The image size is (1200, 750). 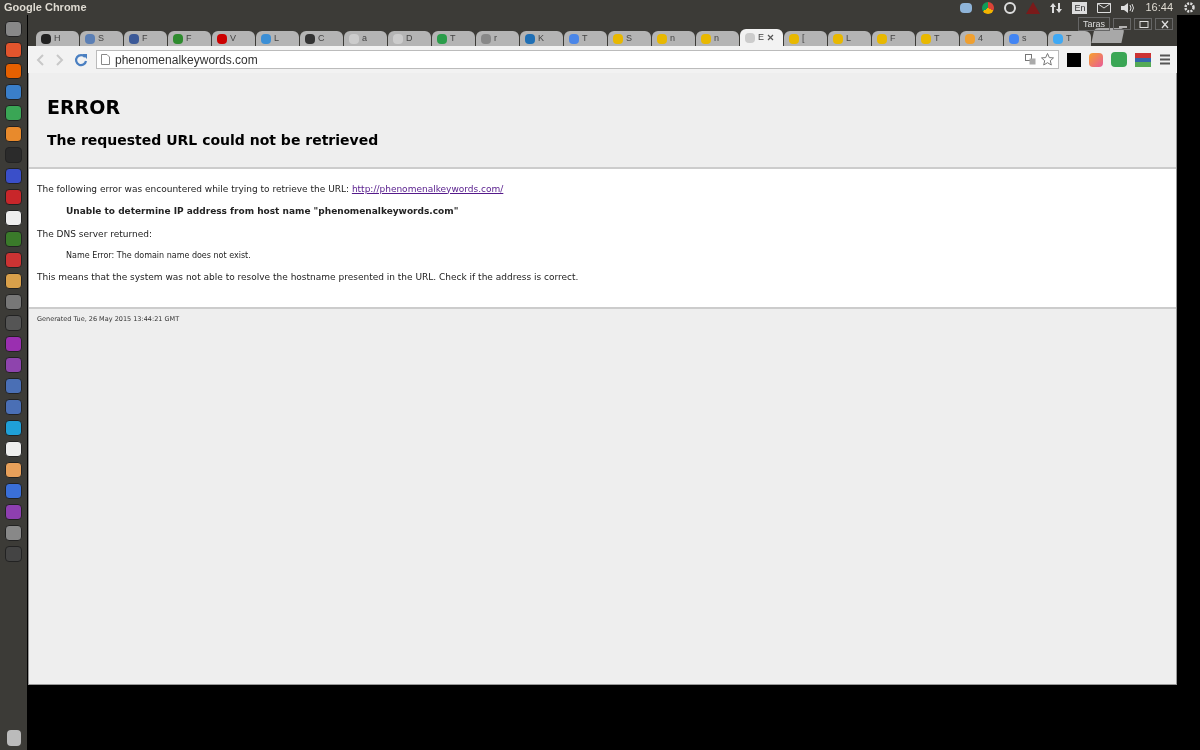 I want to click on close-button, so click(x=1164, y=24).